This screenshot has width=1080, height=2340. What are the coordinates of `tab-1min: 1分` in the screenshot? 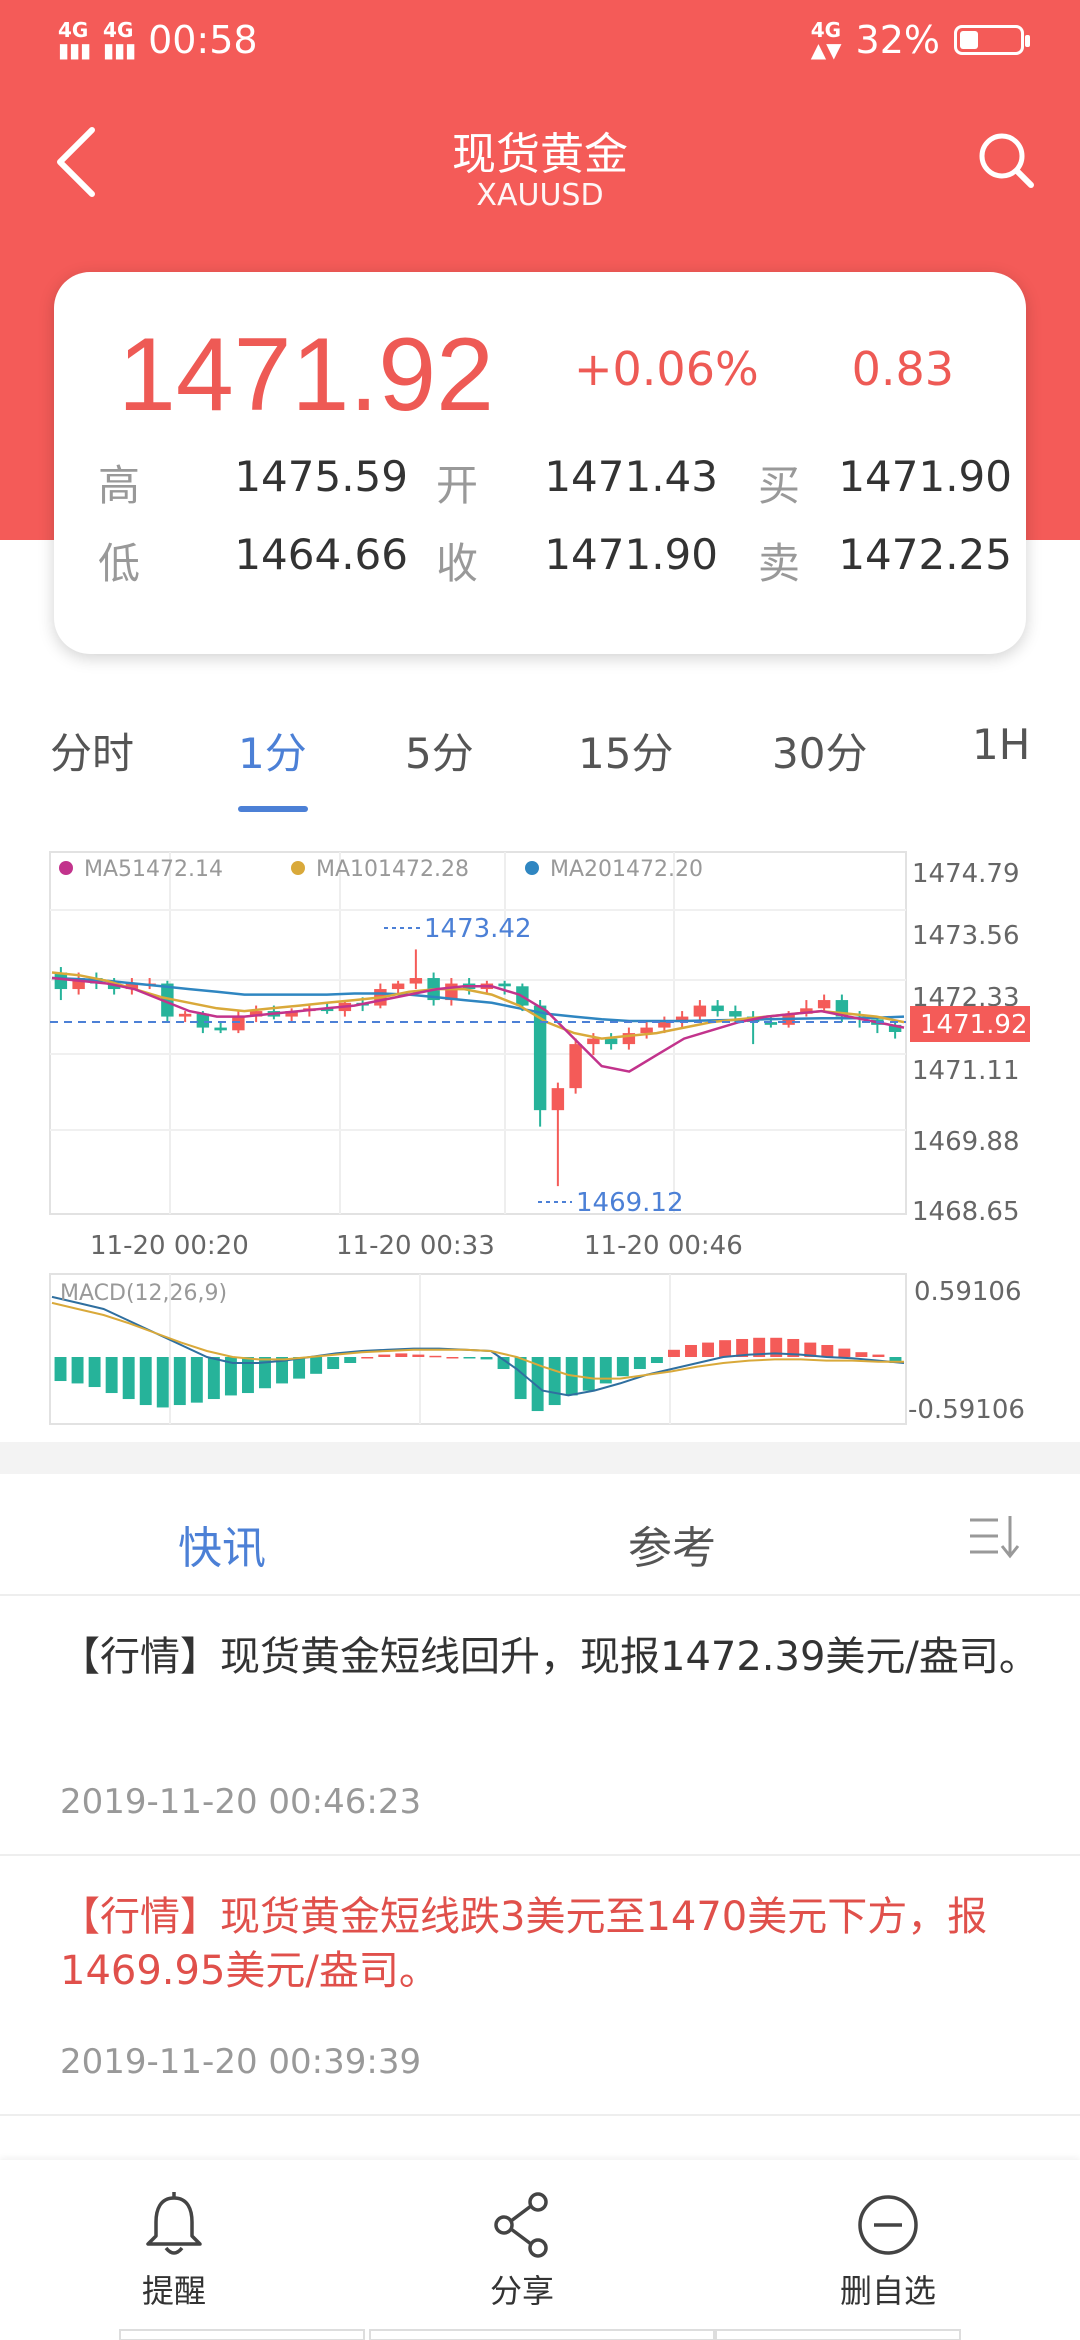 It's located at (272, 750).